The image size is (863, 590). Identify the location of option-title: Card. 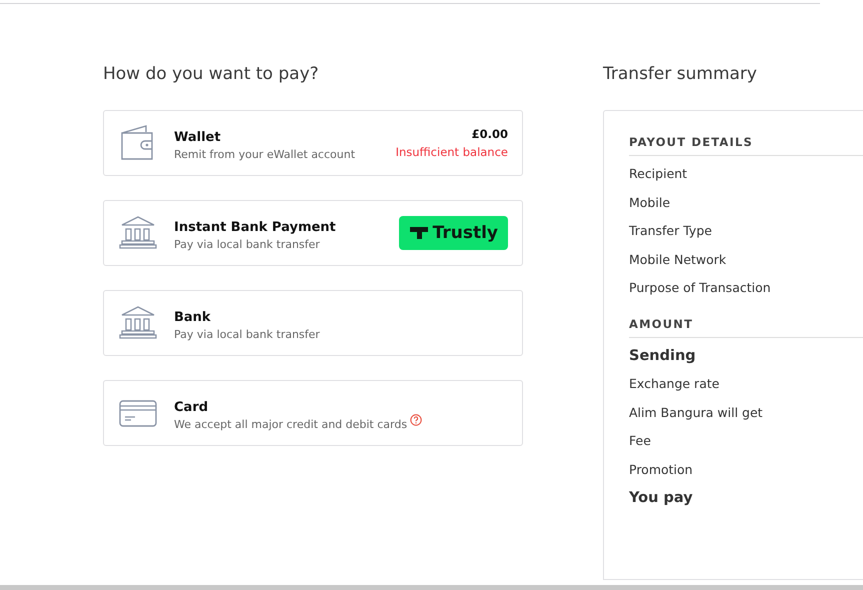
(191, 407).